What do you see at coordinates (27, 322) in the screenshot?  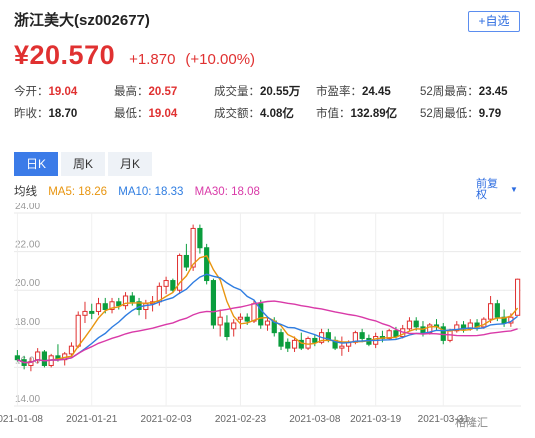 I see `y-tick-label: 18.00` at bounding box center [27, 322].